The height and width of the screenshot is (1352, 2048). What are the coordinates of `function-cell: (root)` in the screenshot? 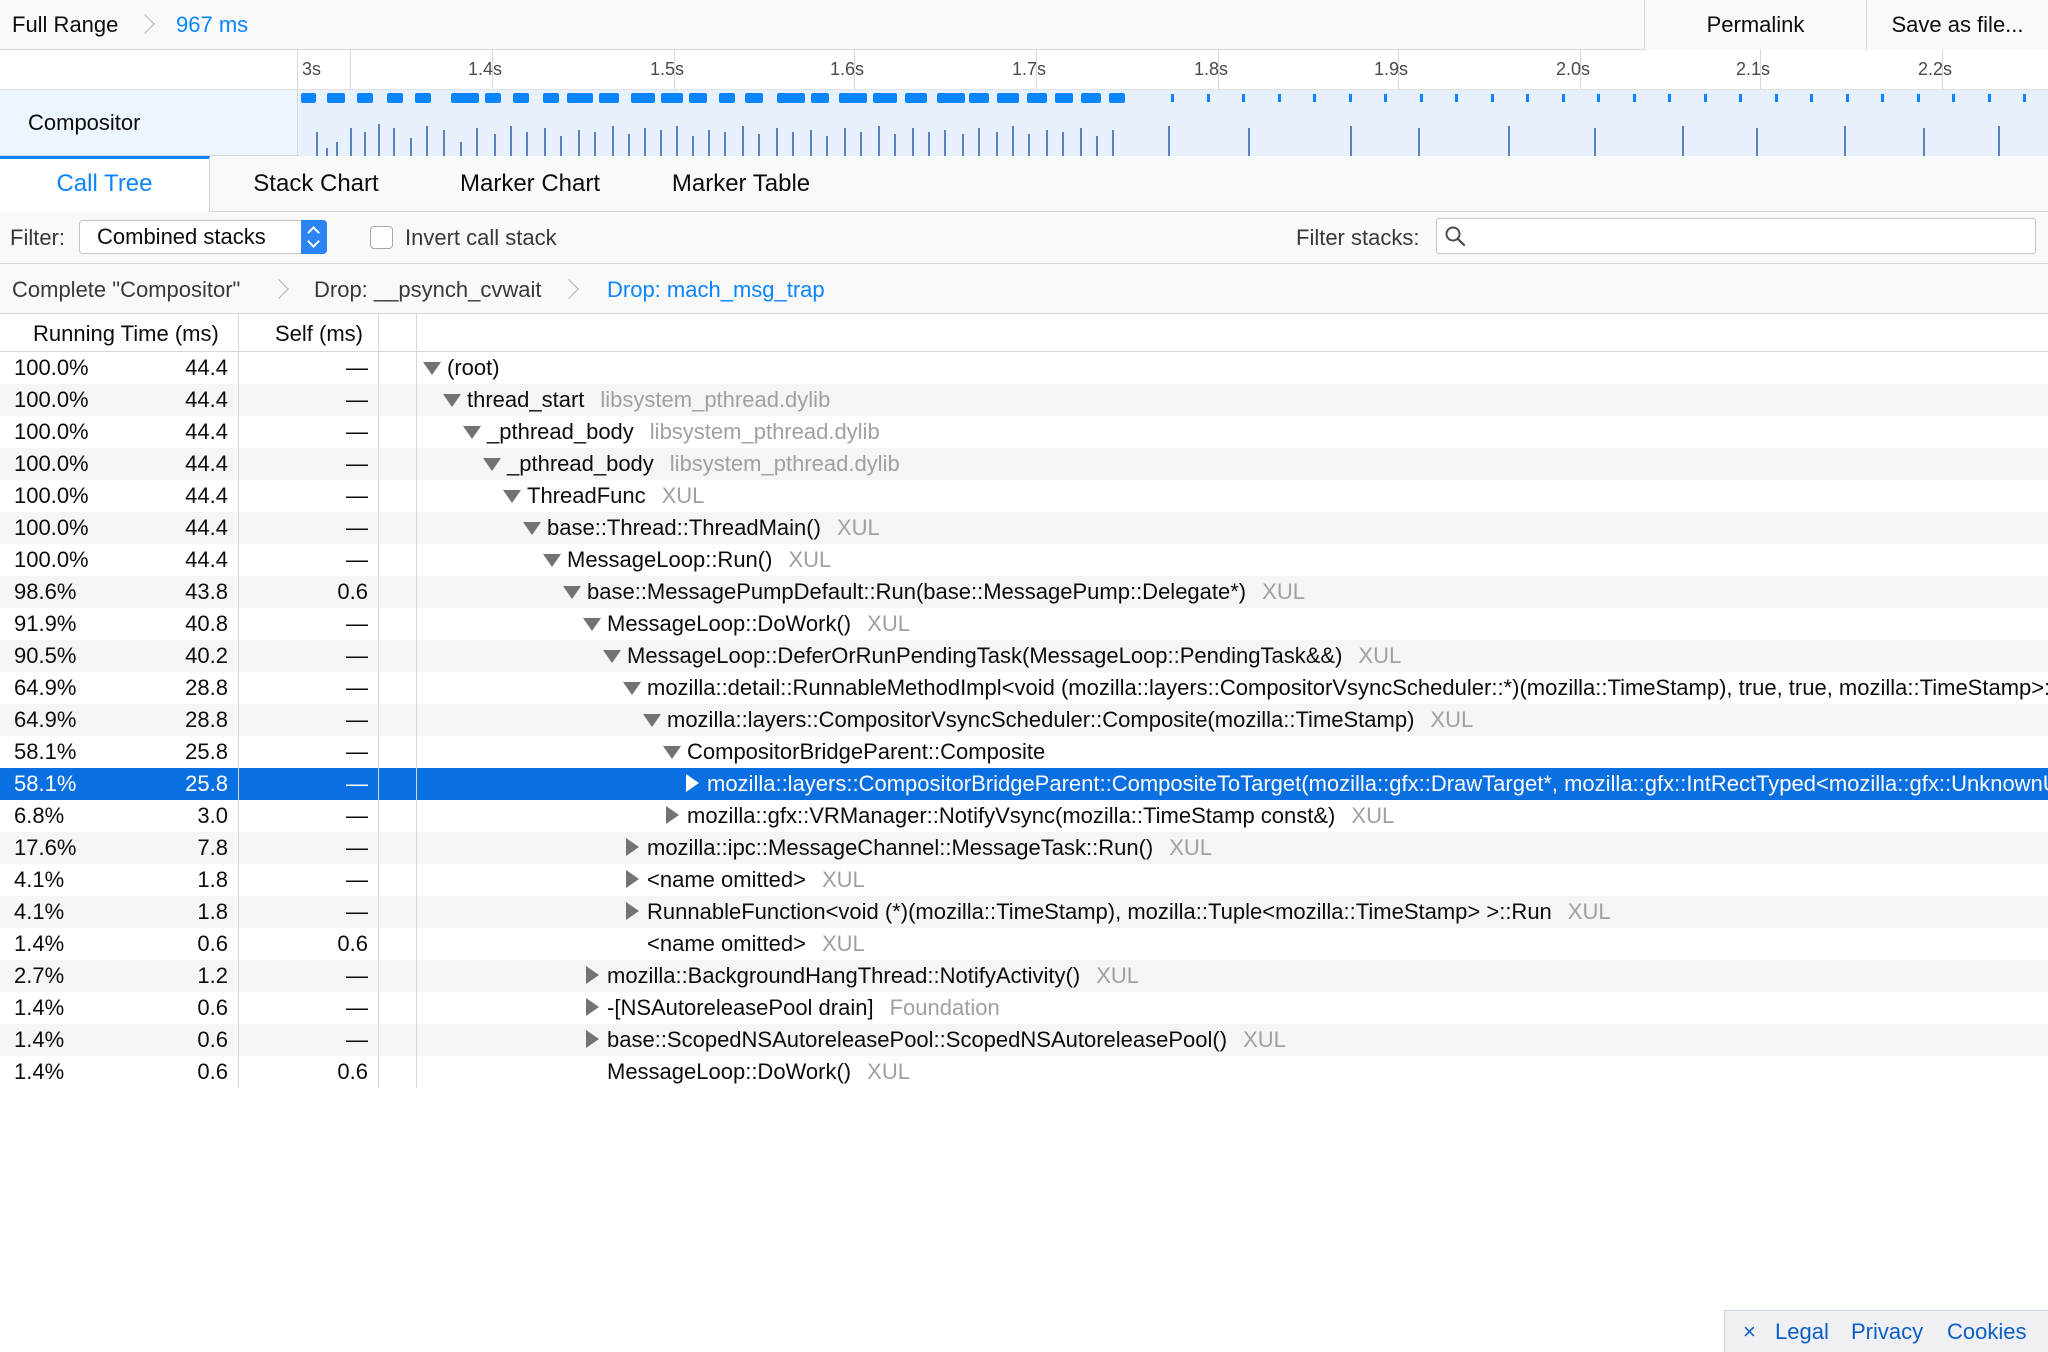 It's located at (461, 368).